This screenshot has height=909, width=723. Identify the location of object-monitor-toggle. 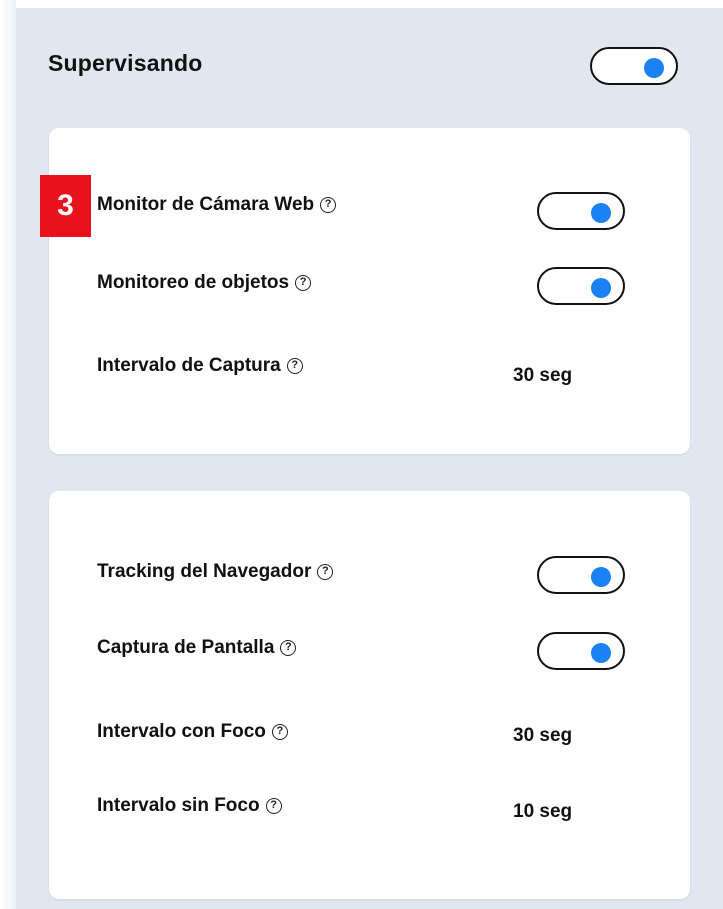
(581, 286).